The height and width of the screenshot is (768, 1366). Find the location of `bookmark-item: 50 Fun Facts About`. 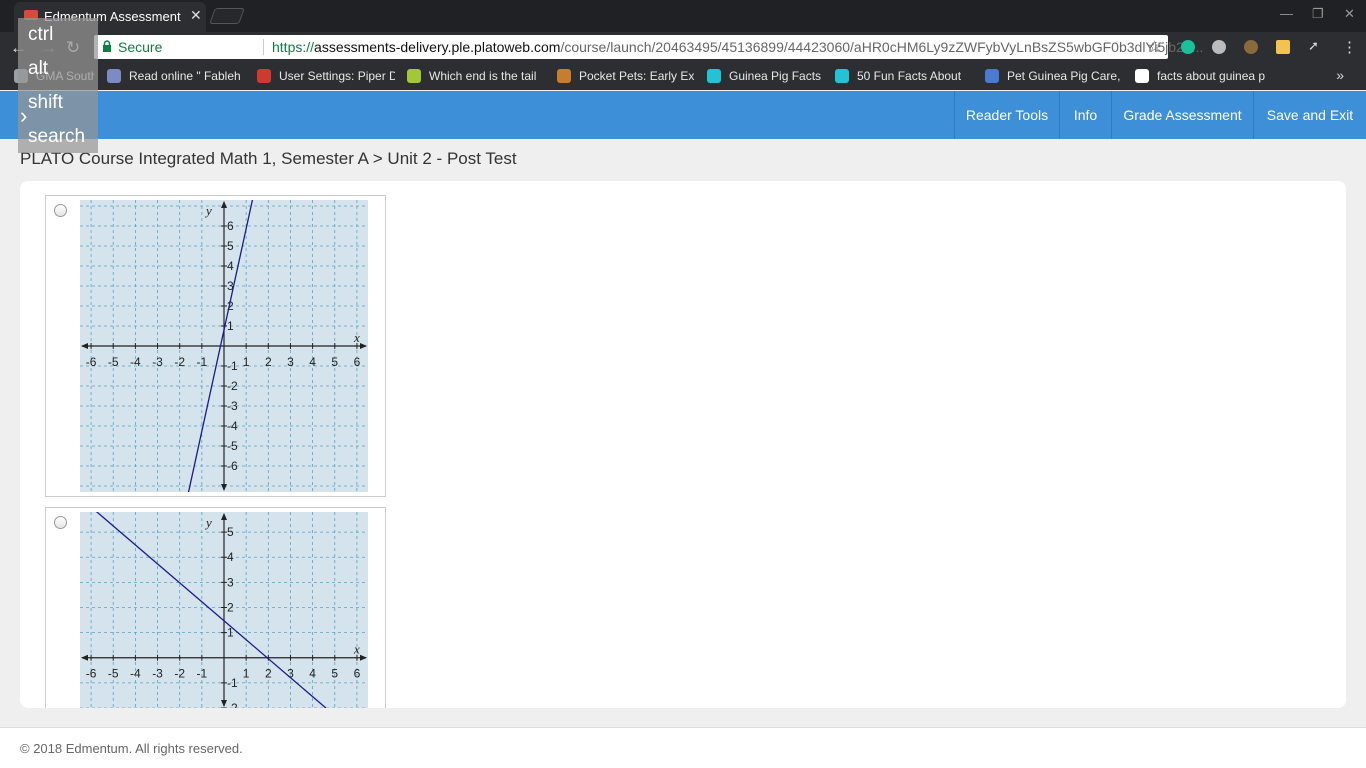

bookmark-item: 50 Fun Facts About is located at coordinates (904, 76).